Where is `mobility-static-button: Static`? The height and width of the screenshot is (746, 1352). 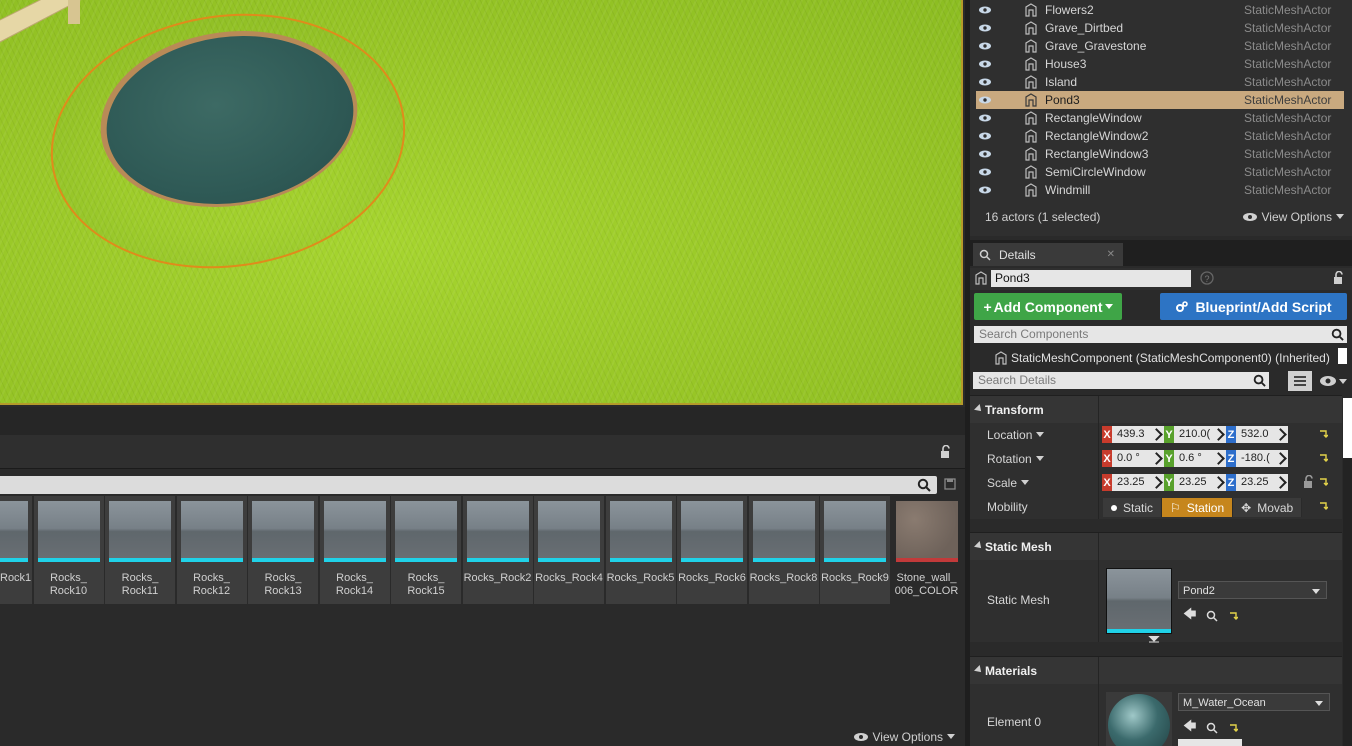
mobility-static-button: Static is located at coordinates (1133, 507).